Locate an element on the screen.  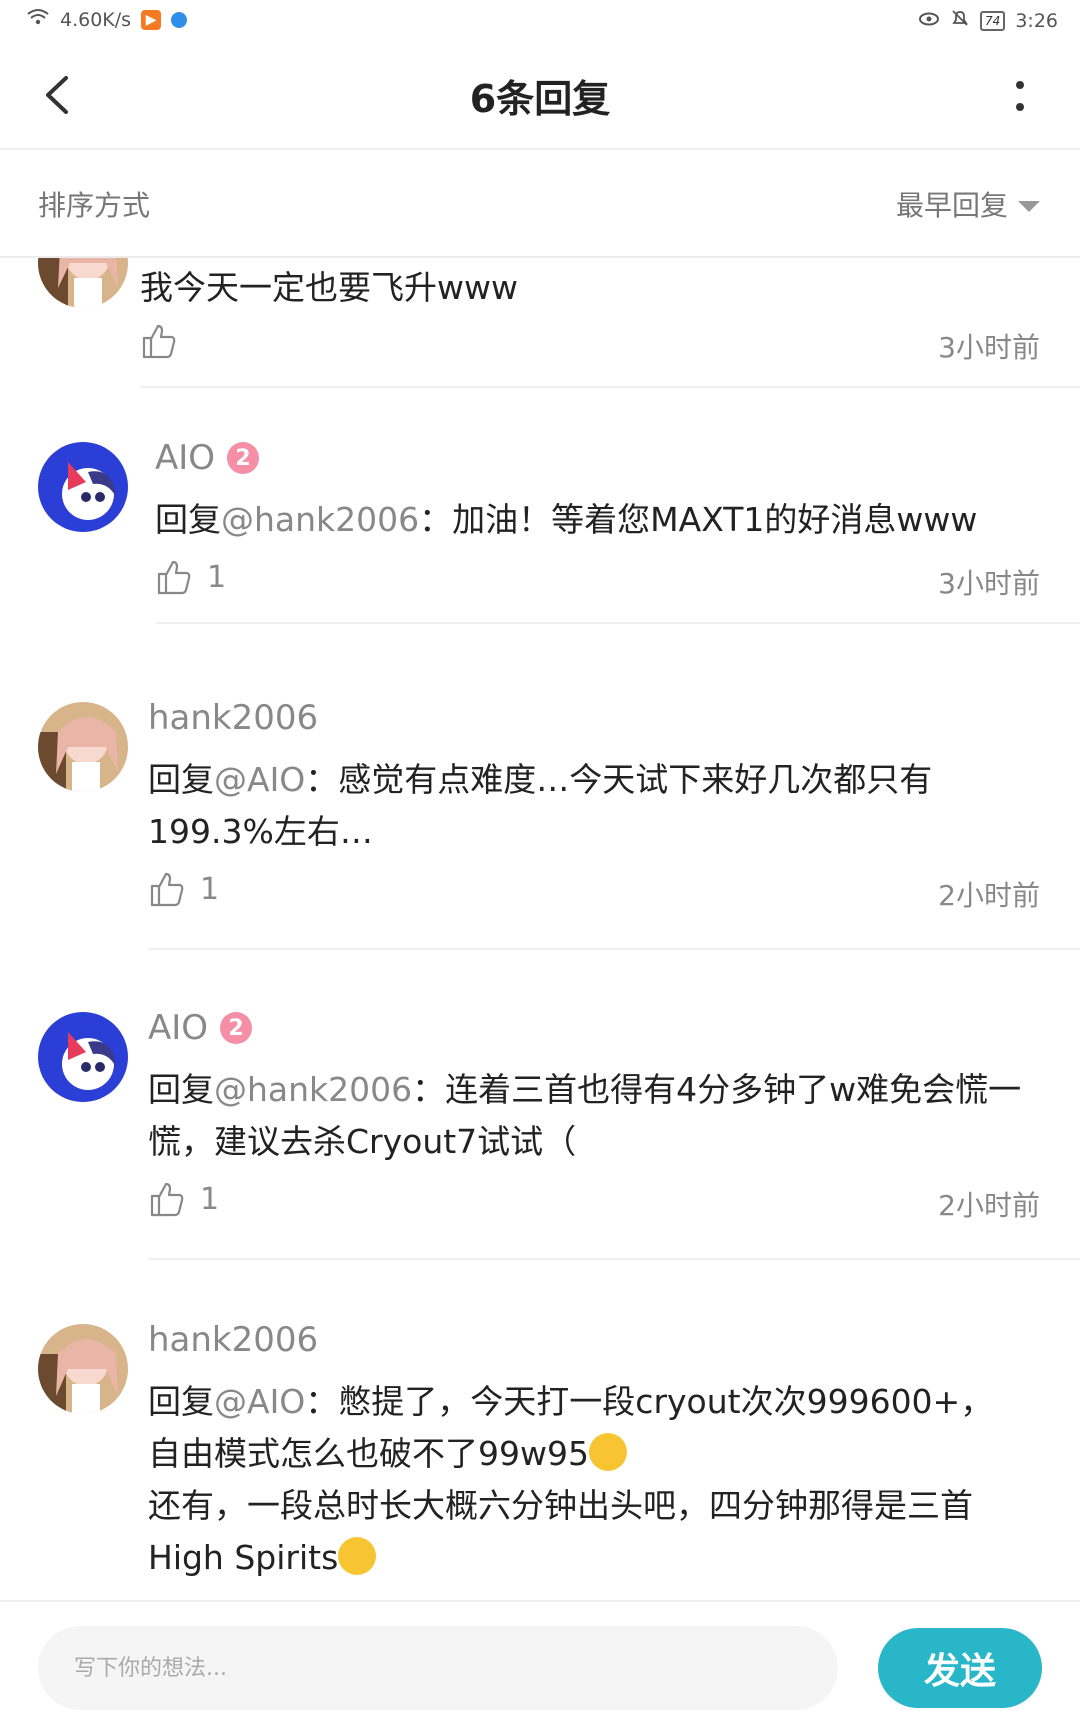
caret-down-icon is located at coordinates (1029, 206).